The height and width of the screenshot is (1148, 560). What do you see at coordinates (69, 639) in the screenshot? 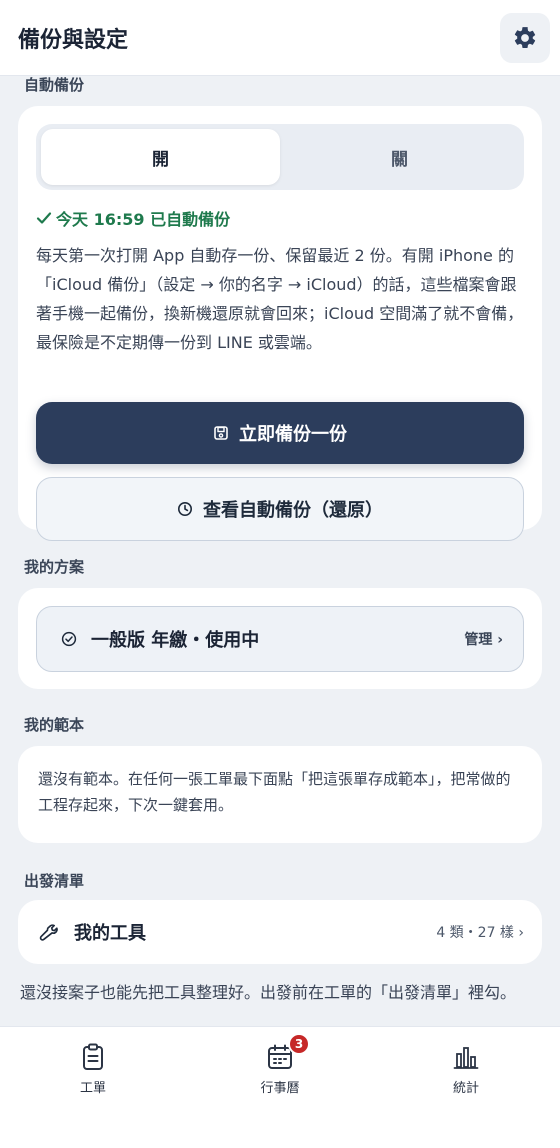
I see `check-circle-icon` at bounding box center [69, 639].